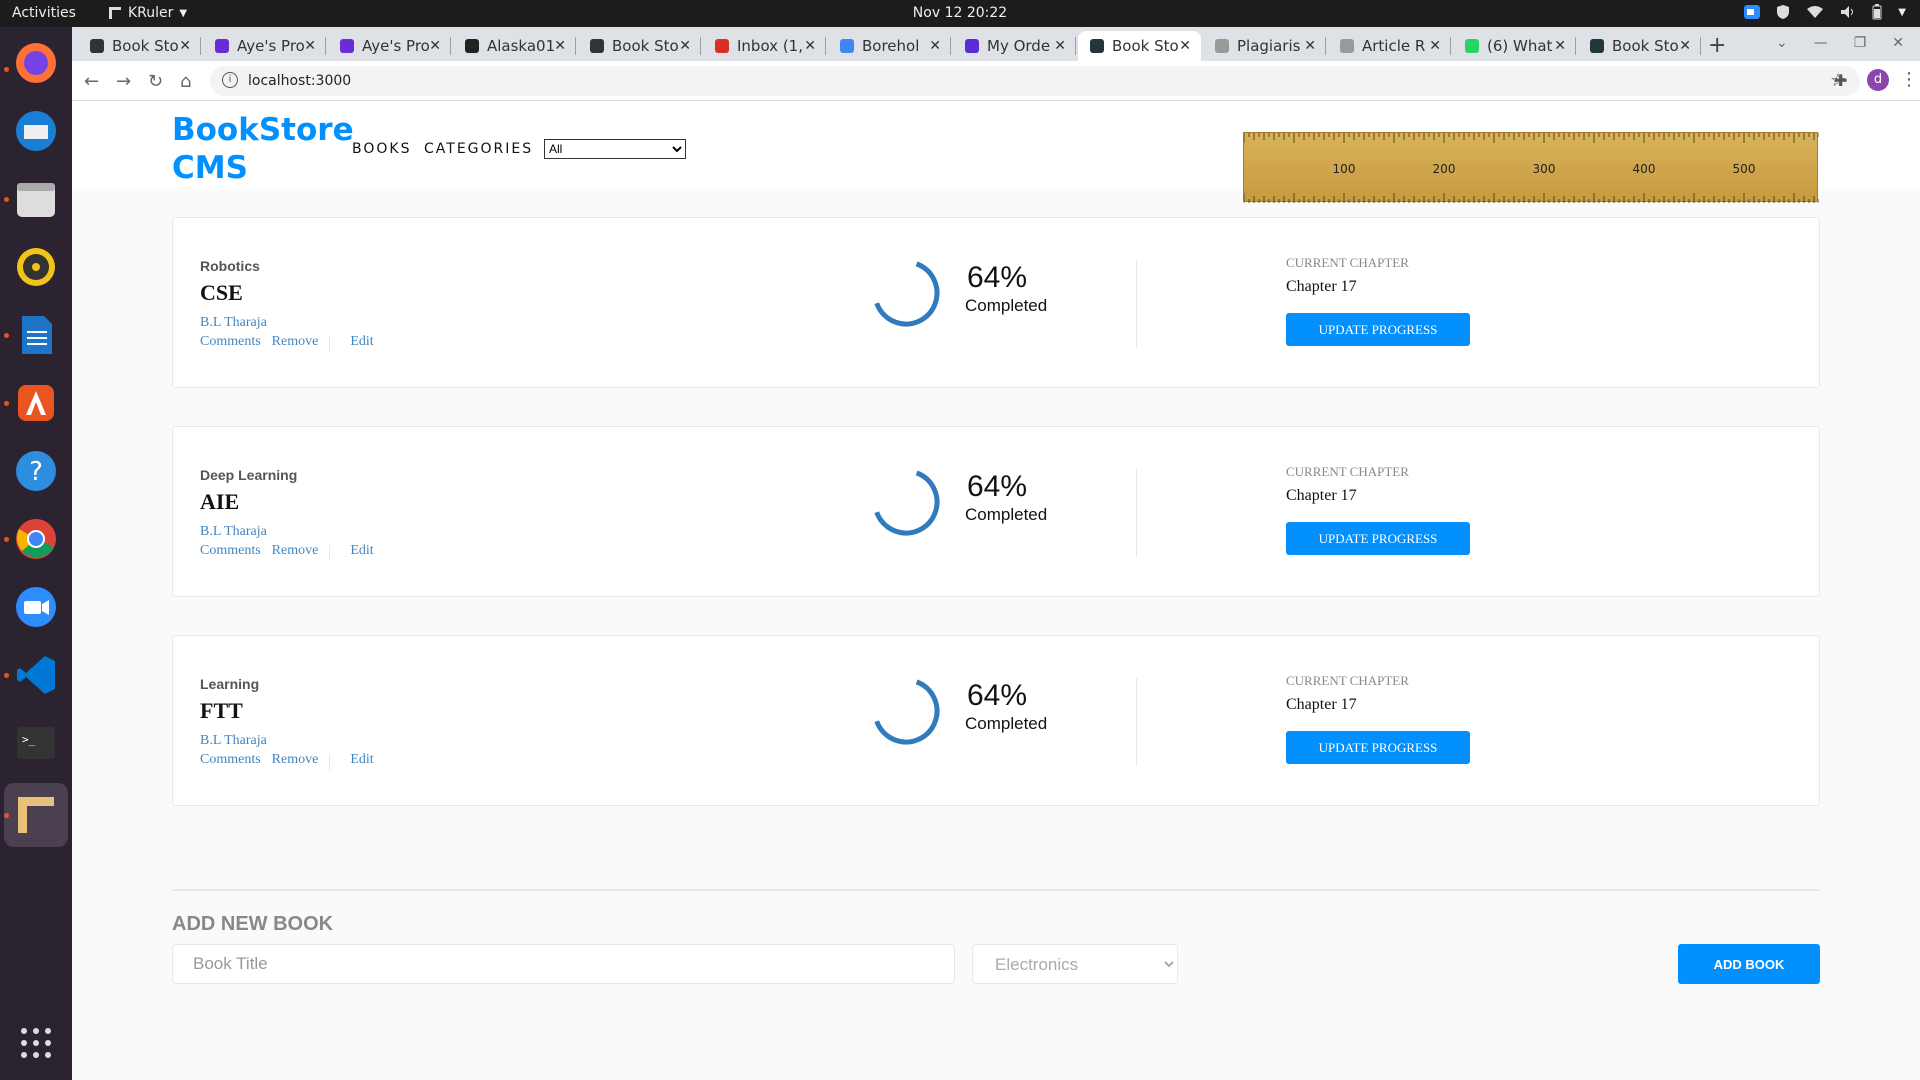 The width and height of the screenshot is (1920, 1080). Describe the element at coordinates (764, 46) in the screenshot. I see `browser-tab: Inbox (1, ✕` at that location.